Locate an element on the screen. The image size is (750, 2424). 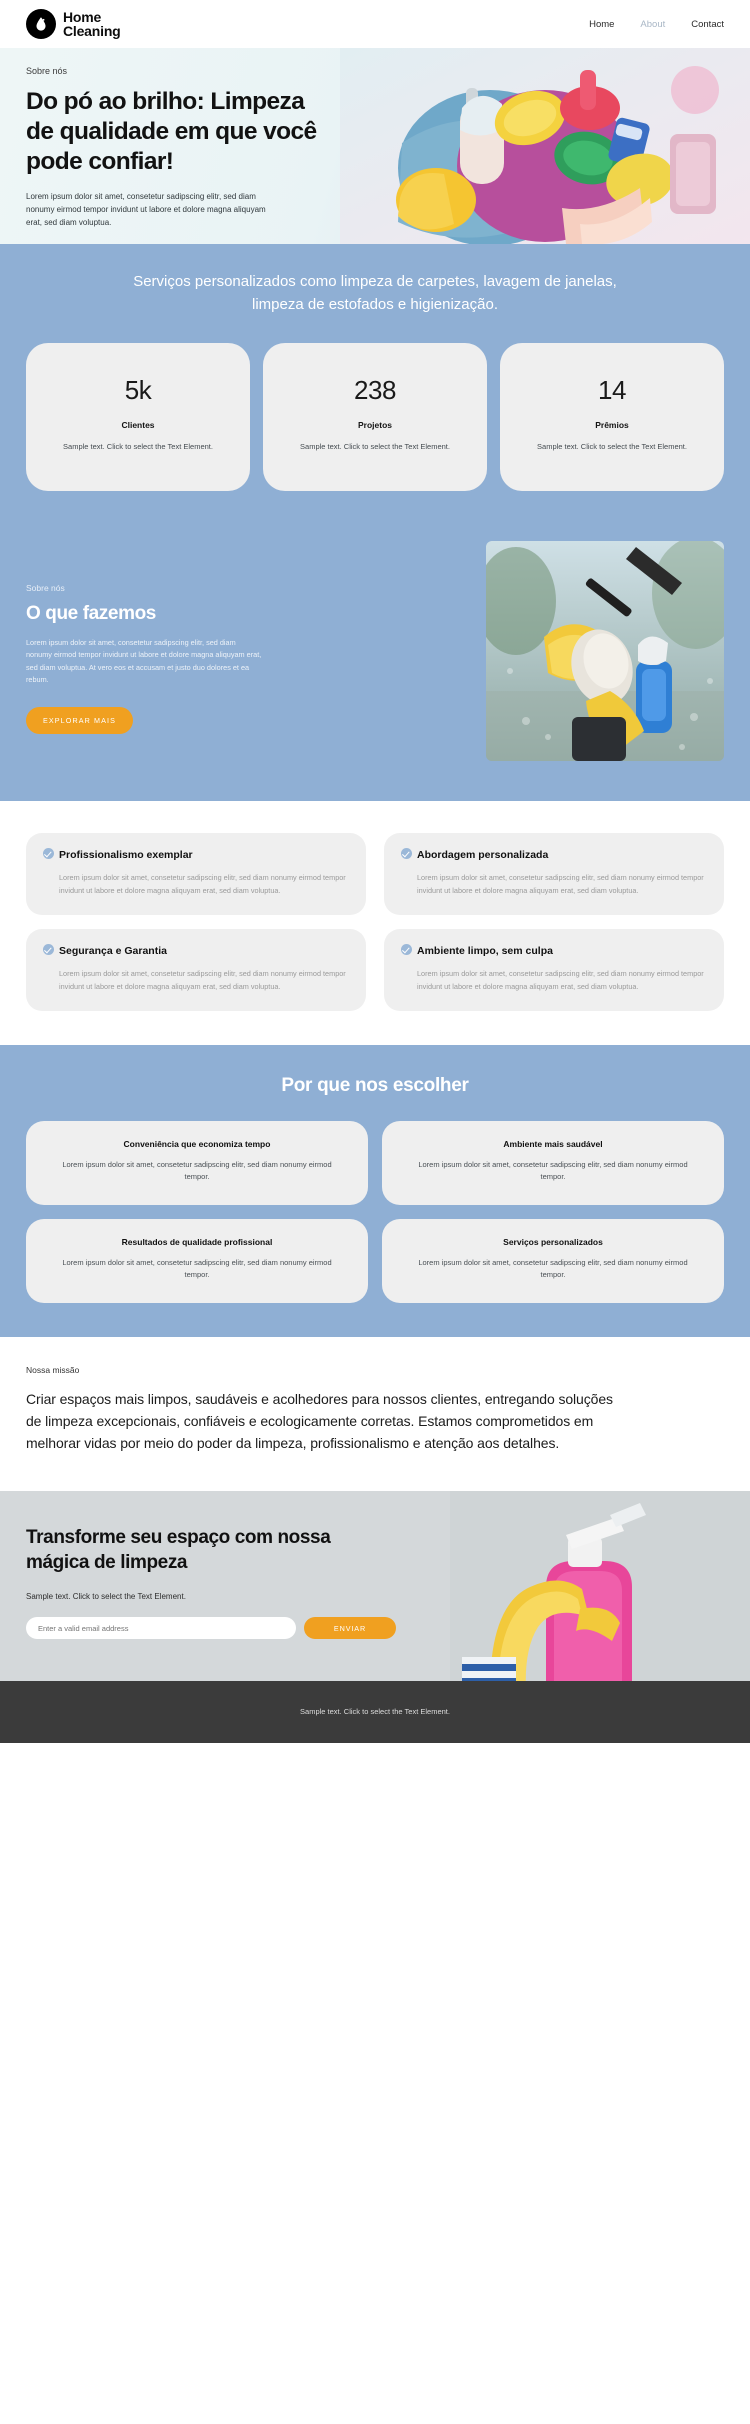
nav-link-about: About is located at coordinates (652, 24).